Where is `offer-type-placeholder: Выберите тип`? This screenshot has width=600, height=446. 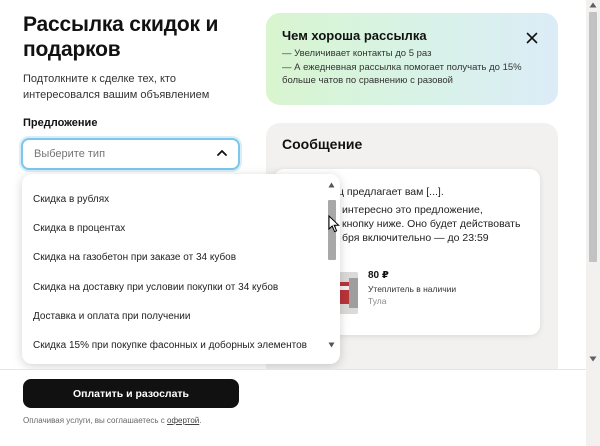 offer-type-placeholder: Выберите тип is located at coordinates (70, 154).